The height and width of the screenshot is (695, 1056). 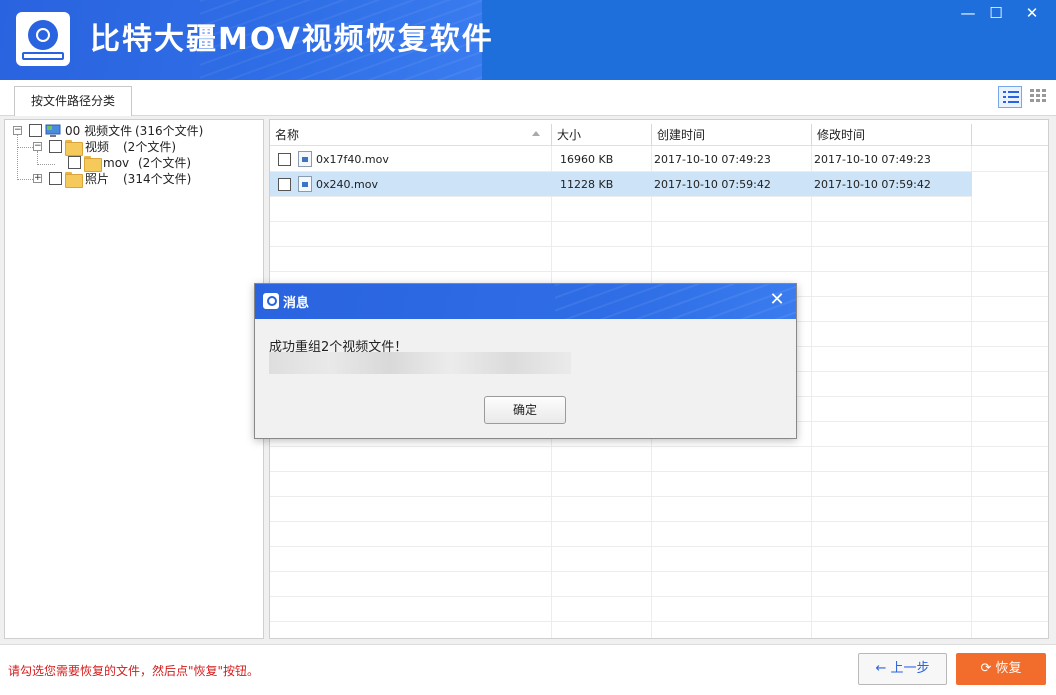 What do you see at coordinates (53, 130) in the screenshot?
I see `computer-icon` at bounding box center [53, 130].